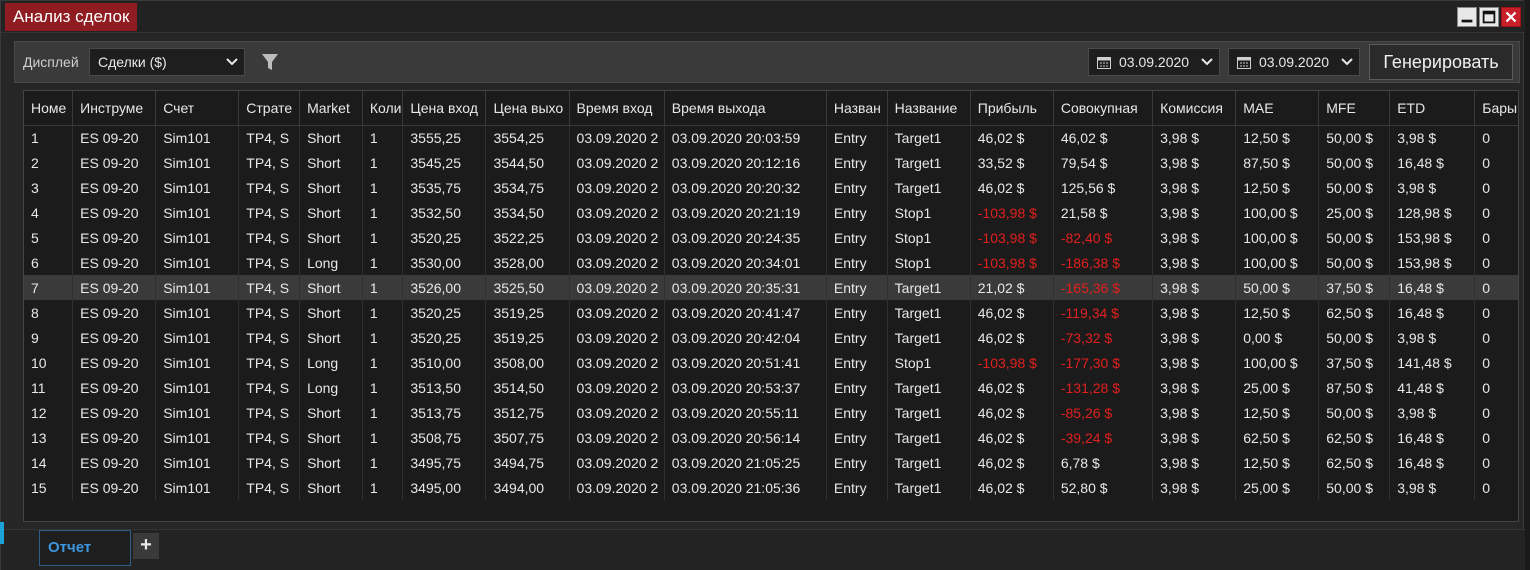  What do you see at coordinates (1277, 108) in the screenshot?
I see `column-header: MAE` at bounding box center [1277, 108].